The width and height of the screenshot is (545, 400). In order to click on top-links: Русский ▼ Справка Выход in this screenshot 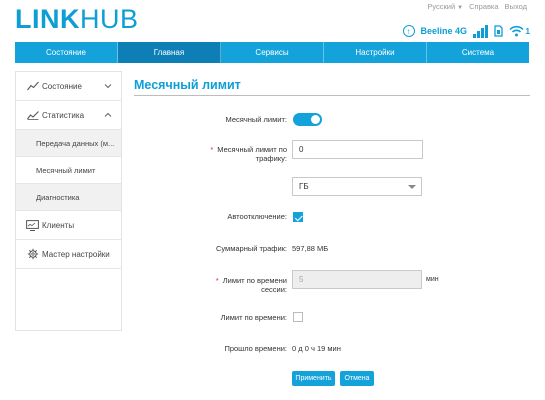, I will do `click(477, 6)`.